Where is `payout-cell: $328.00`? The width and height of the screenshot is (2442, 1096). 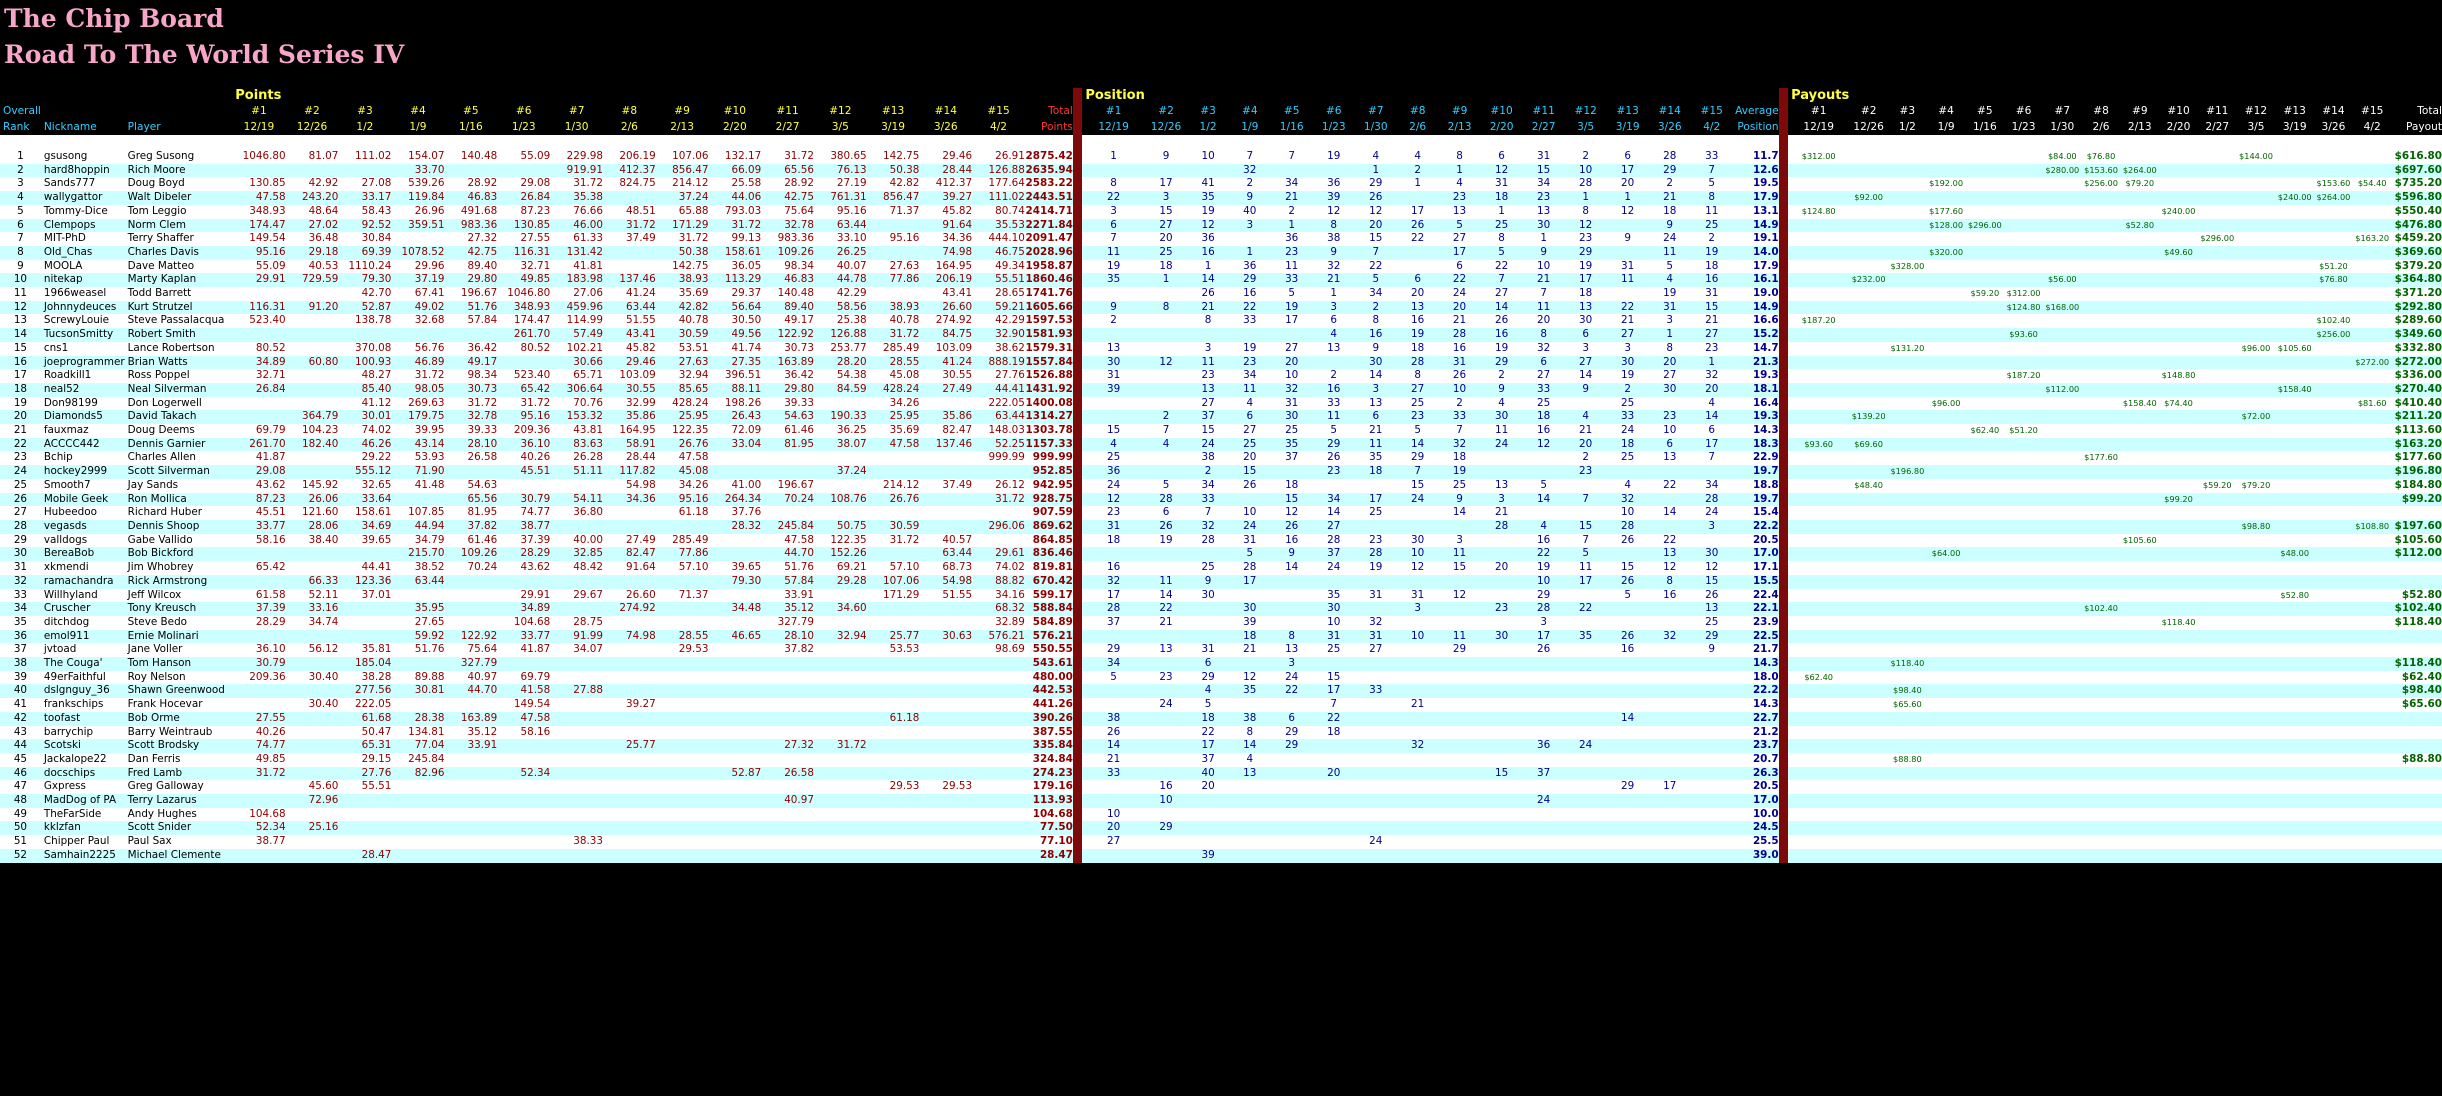
payout-cell: $328.00 is located at coordinates (1907, 266).